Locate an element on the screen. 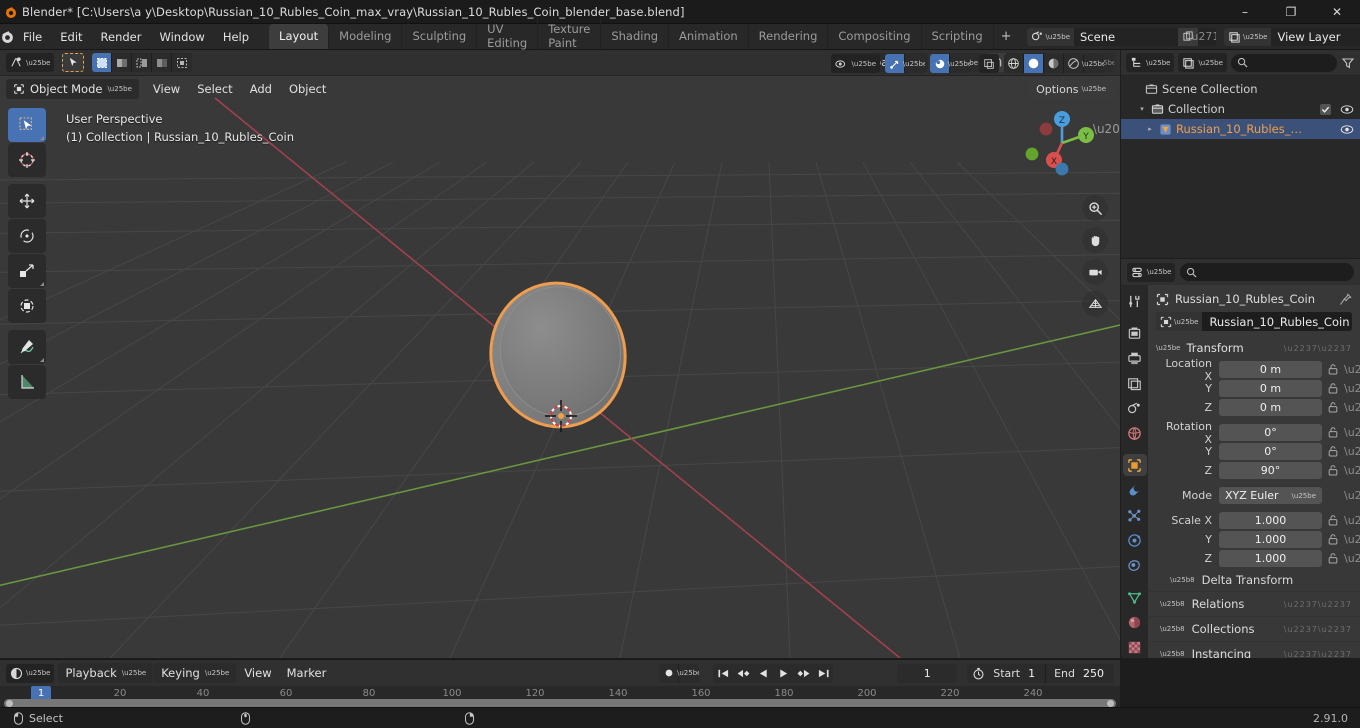 Image resolution: width=1360 pixels, height=728 pixels. menu-file: File is located at coordinates (32, 37).